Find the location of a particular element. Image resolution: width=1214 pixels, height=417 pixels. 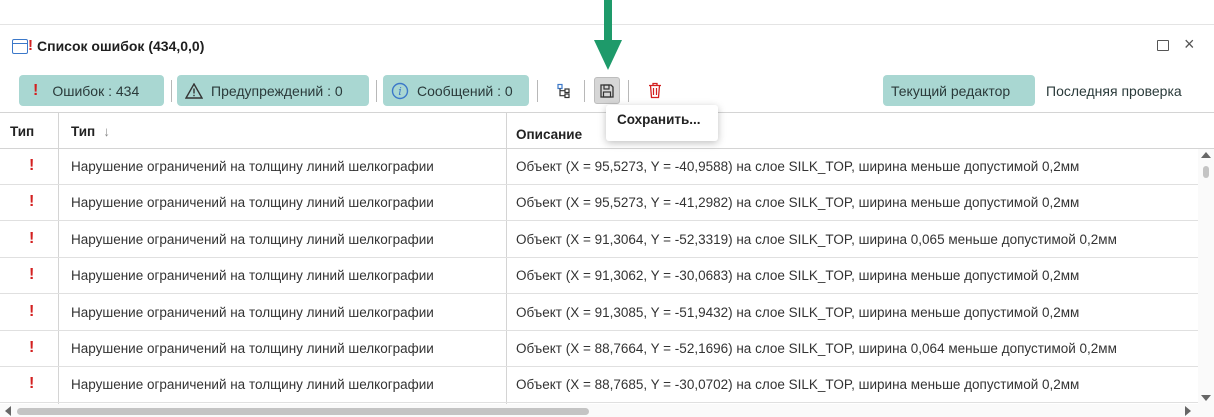

warnings-filter-label: Предупреждений : 0 is located at coordinates (277, 90).